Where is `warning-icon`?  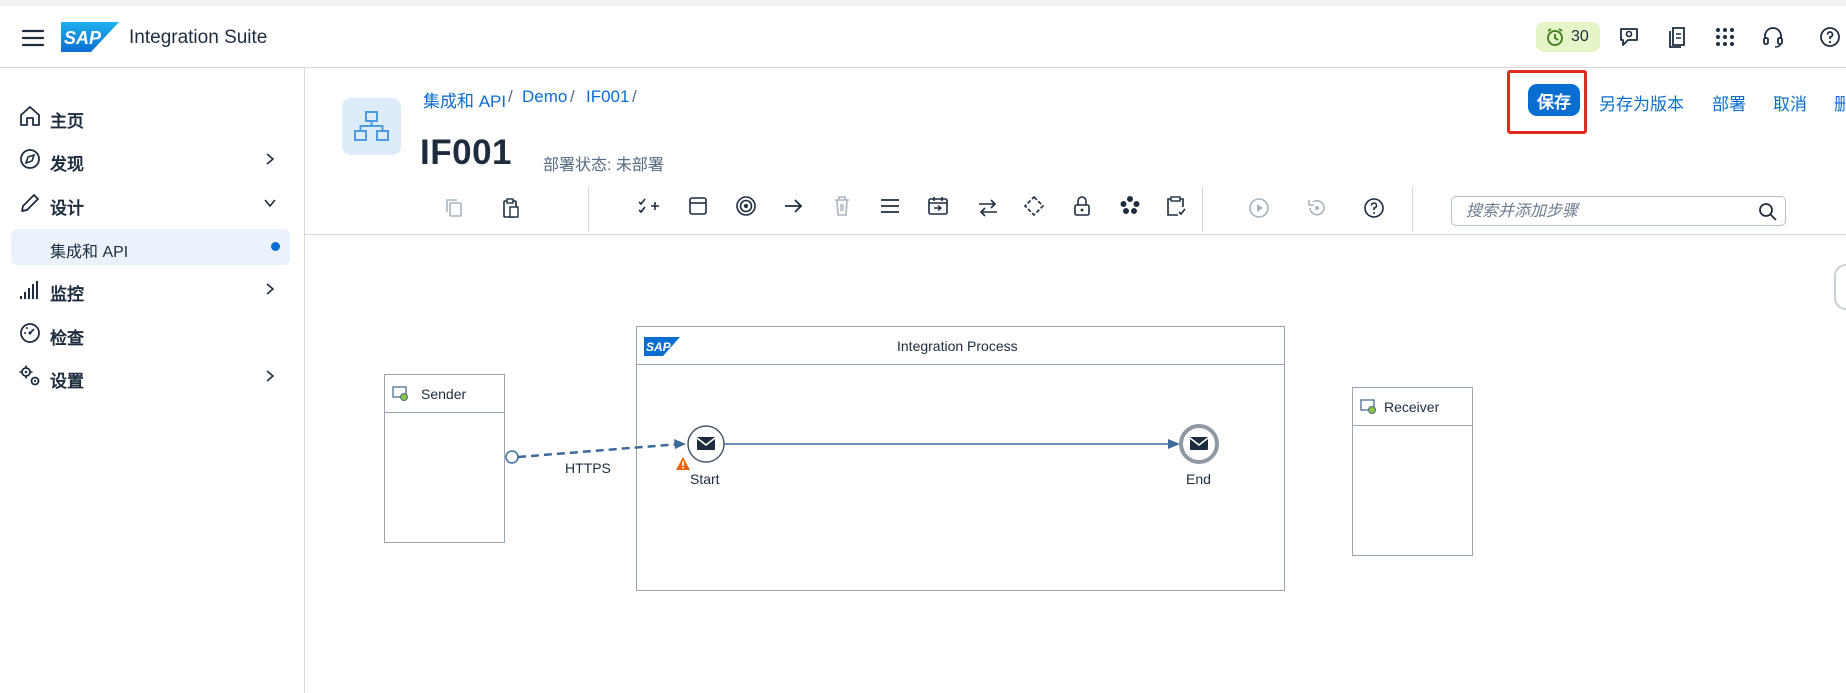 warning-icon is located at coordinates (683, 463).